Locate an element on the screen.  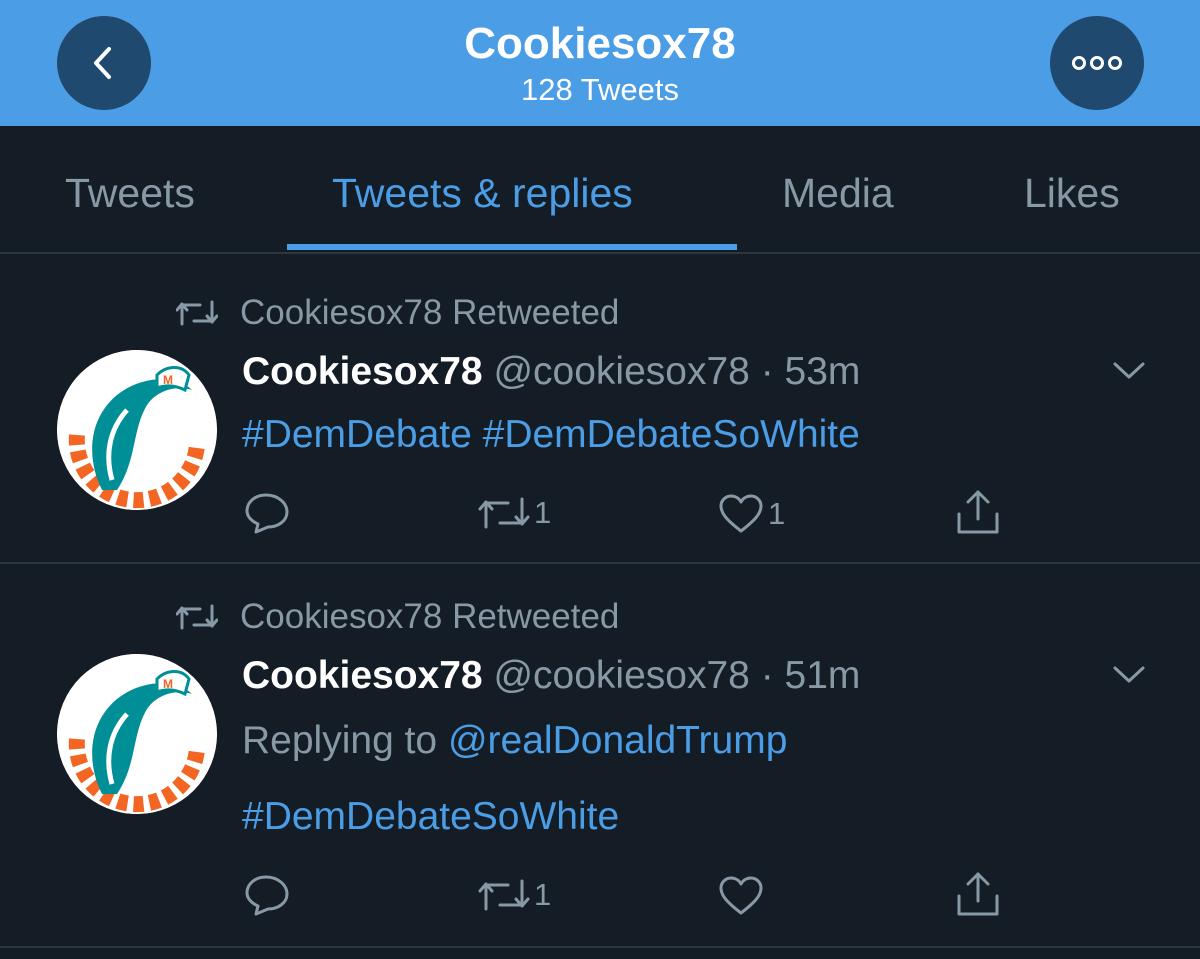
tweet-header: Cookiesox78 @cookiesox78 · 53m is located at coordinates (551, 372).